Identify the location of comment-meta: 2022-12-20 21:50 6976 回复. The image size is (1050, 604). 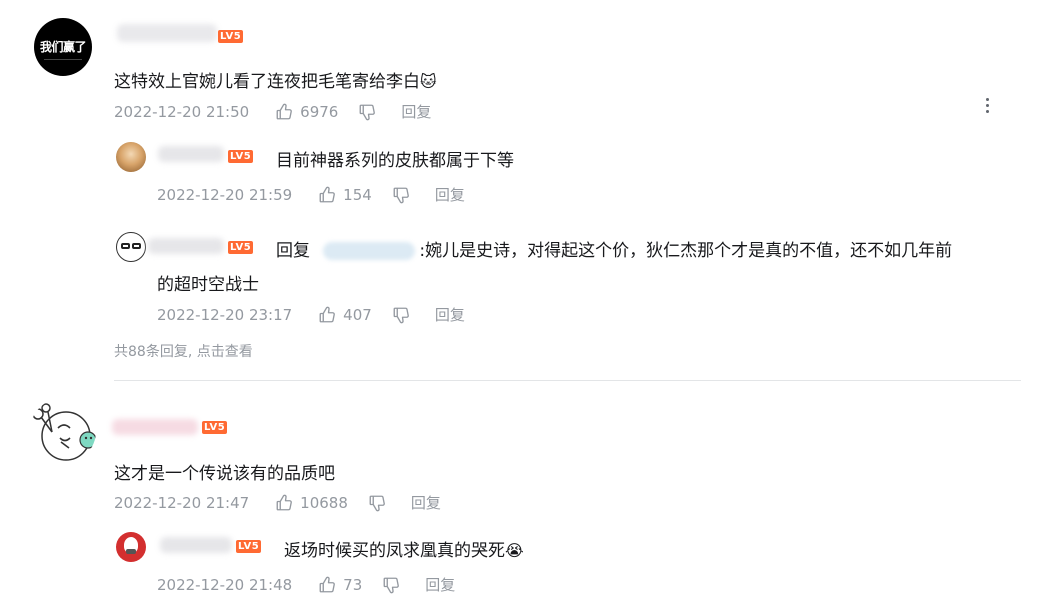
(272, 111).